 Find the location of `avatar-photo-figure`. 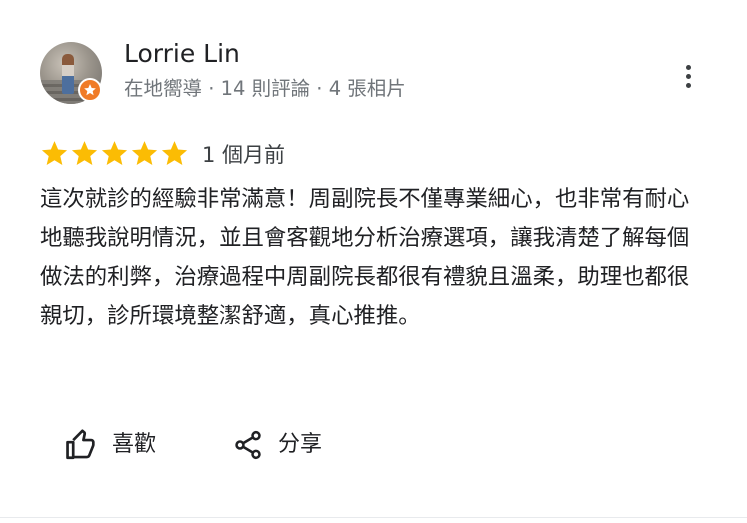

avatar-photo-figure is located at coordinates (68, 74).